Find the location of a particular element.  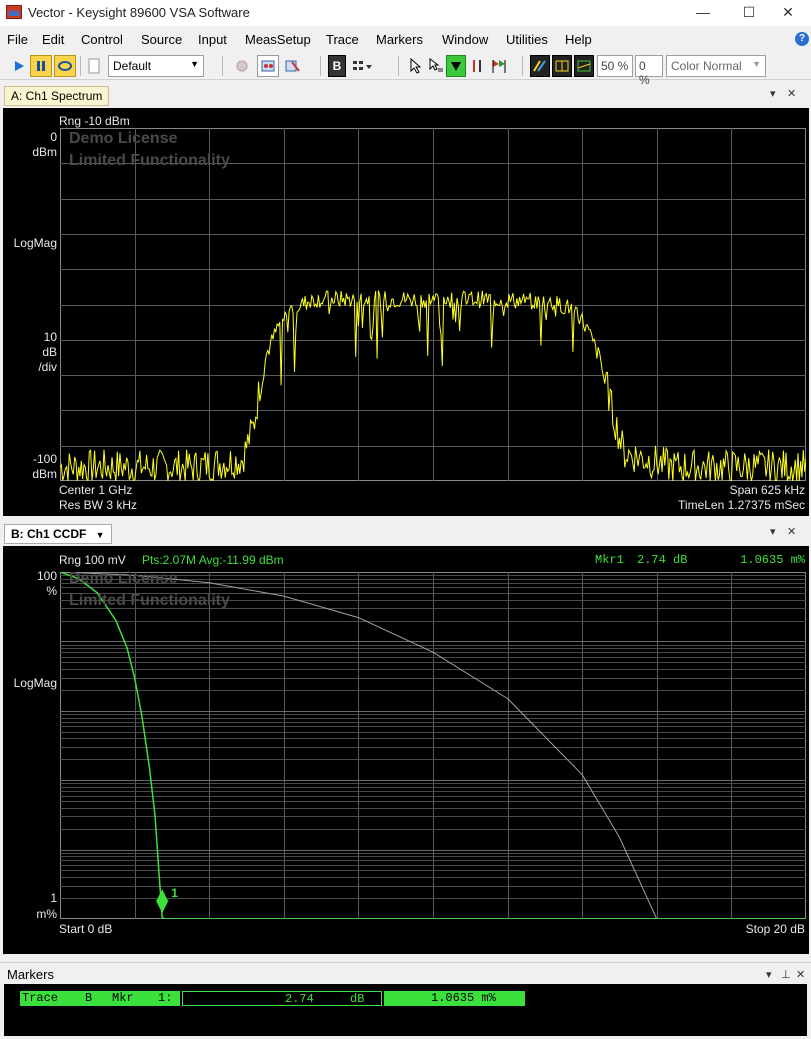

markers-titlebar: Markers ▾ ⊥ ✕ is located at coordinates (405, 973).